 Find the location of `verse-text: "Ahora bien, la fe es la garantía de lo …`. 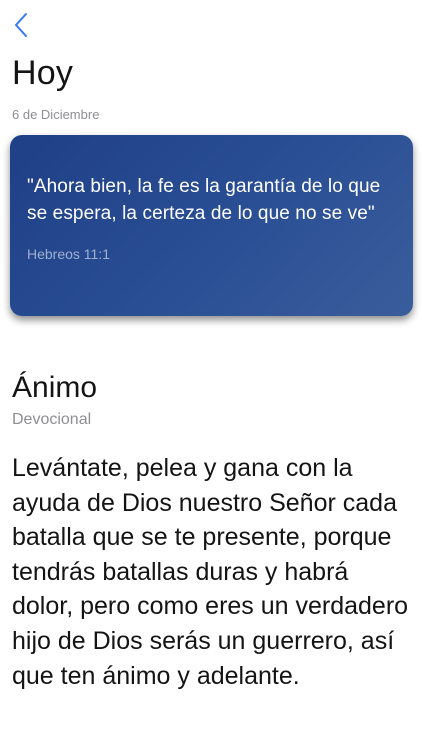

verse-text: "Ahora bien, la fe es la garantía de lo … is located at coordinates (204, 200).